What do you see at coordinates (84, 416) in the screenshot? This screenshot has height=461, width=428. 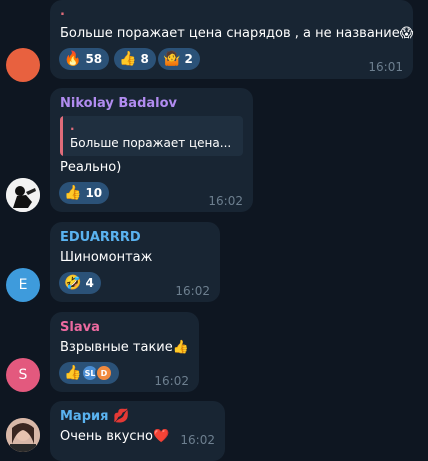 I see `sender-name-text: Мария` at bounding box center [84, 416].